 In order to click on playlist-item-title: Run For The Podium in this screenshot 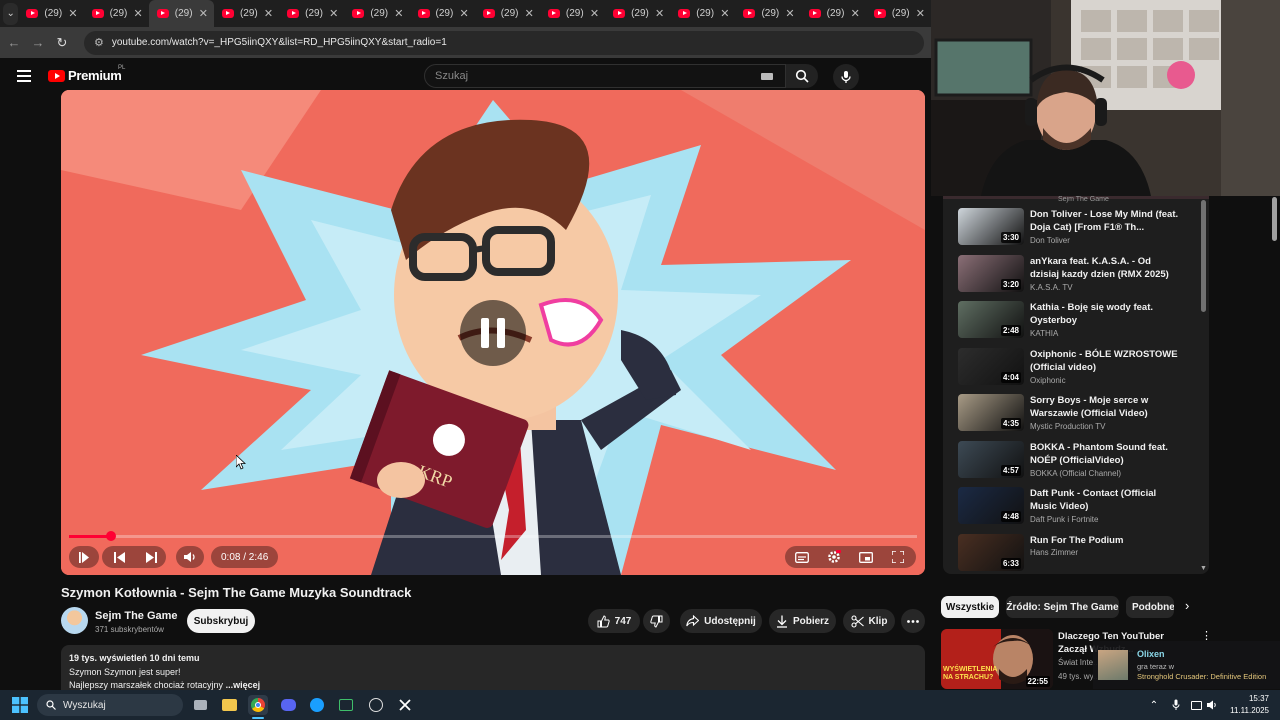, I will do `click(1077, 540)`.